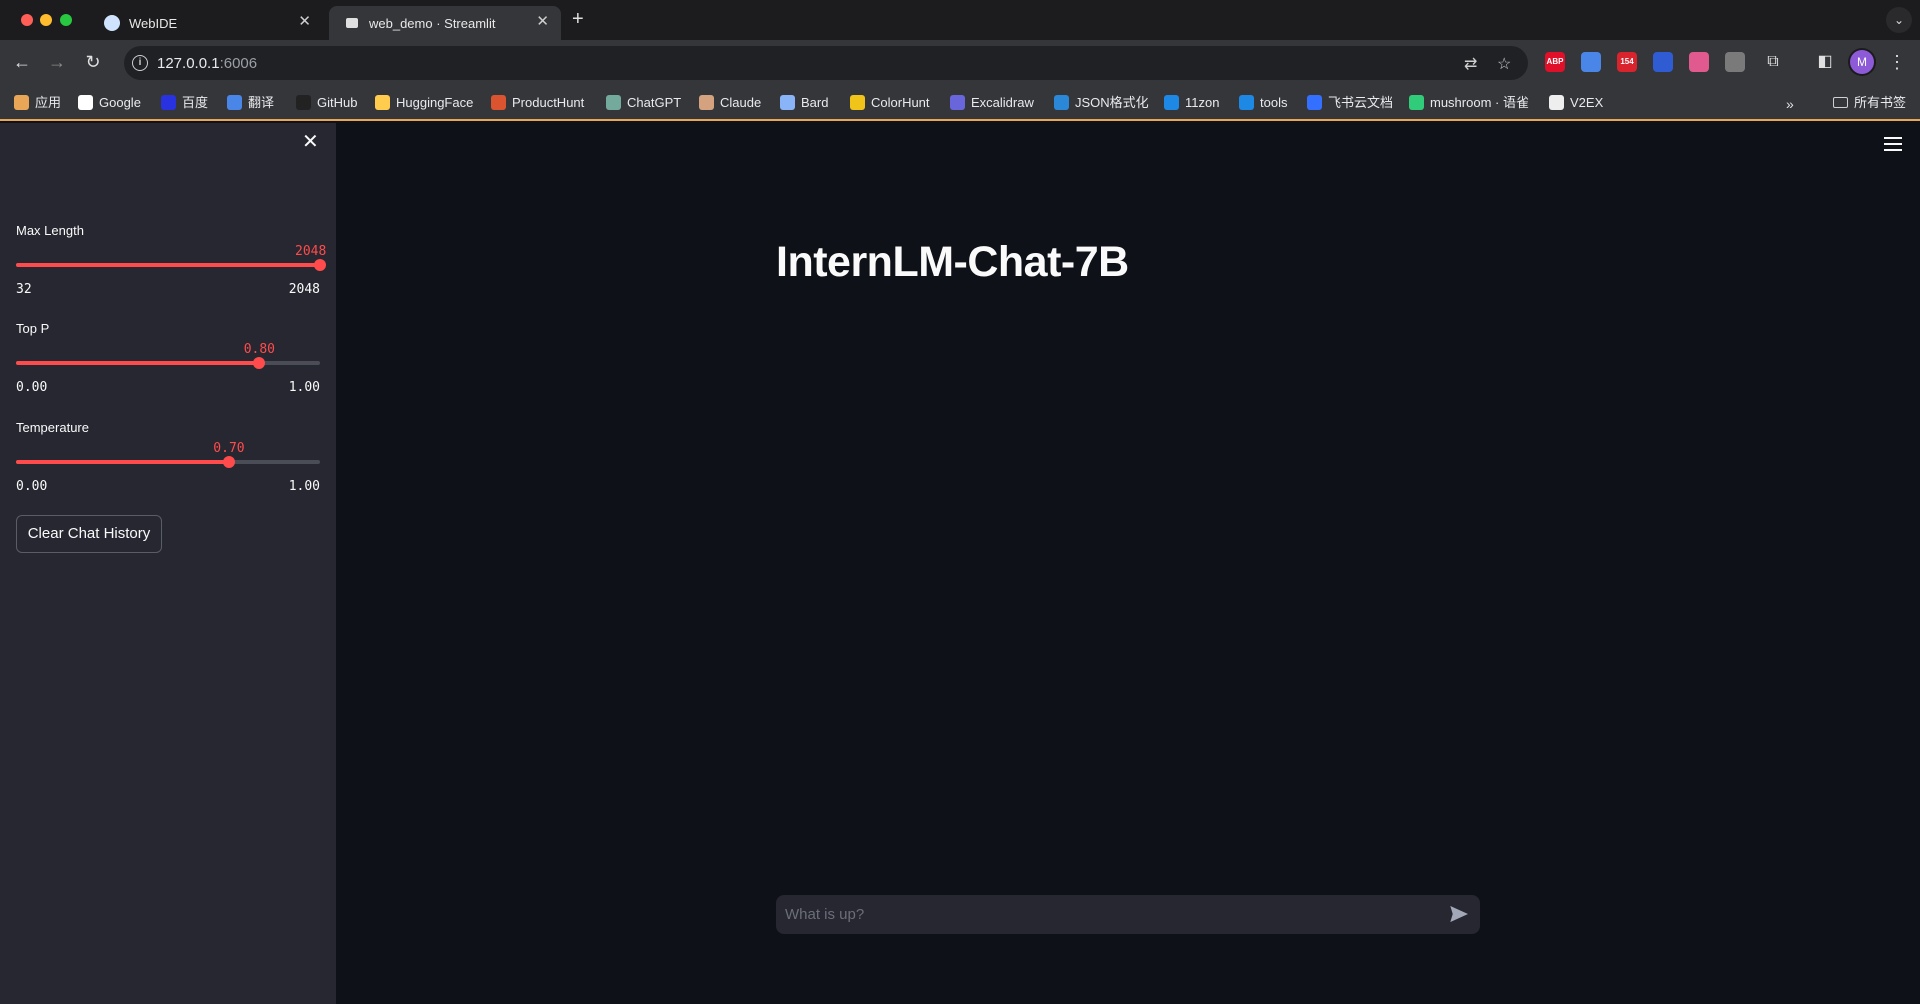 The image size is (1920, 1004). What do you see at coordinates (1699, 62) in the screenshot?
I see `translate-ext2-icon` at bounding box center [1699, 62].